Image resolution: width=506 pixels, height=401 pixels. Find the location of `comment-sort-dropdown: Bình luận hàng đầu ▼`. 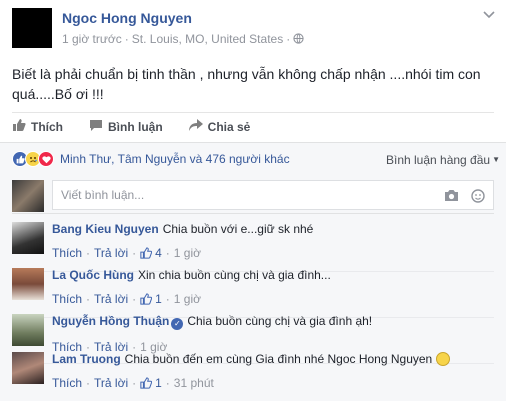

comment-sort-dropdown: Bình luận hàng đầu ▼ is located at coordinates (443, 160).